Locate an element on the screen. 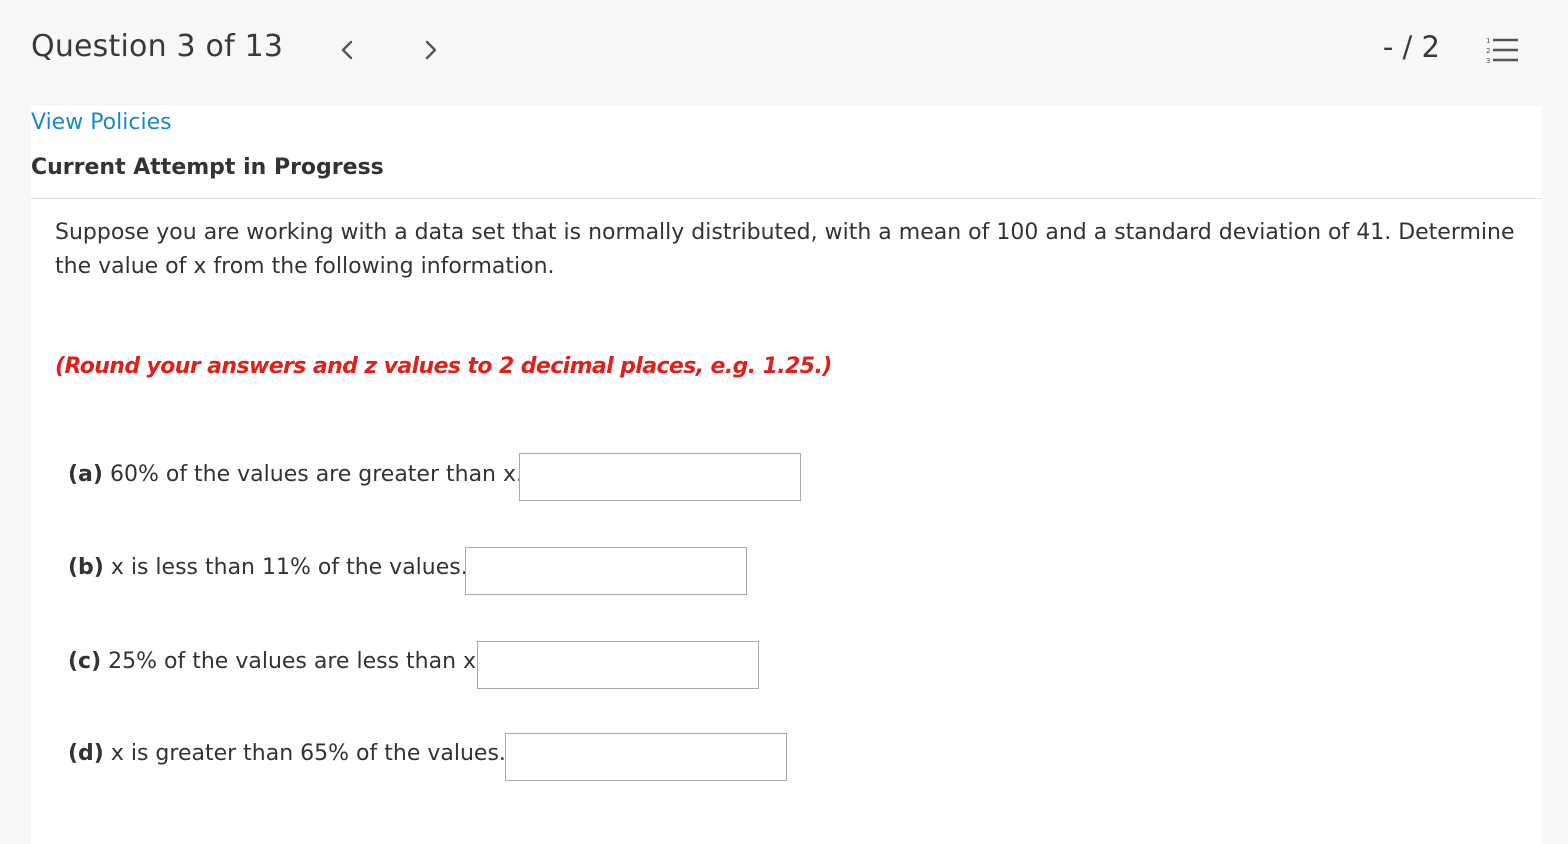  question-list-button: 1 2 3 is located at coordinates (1502, 50).